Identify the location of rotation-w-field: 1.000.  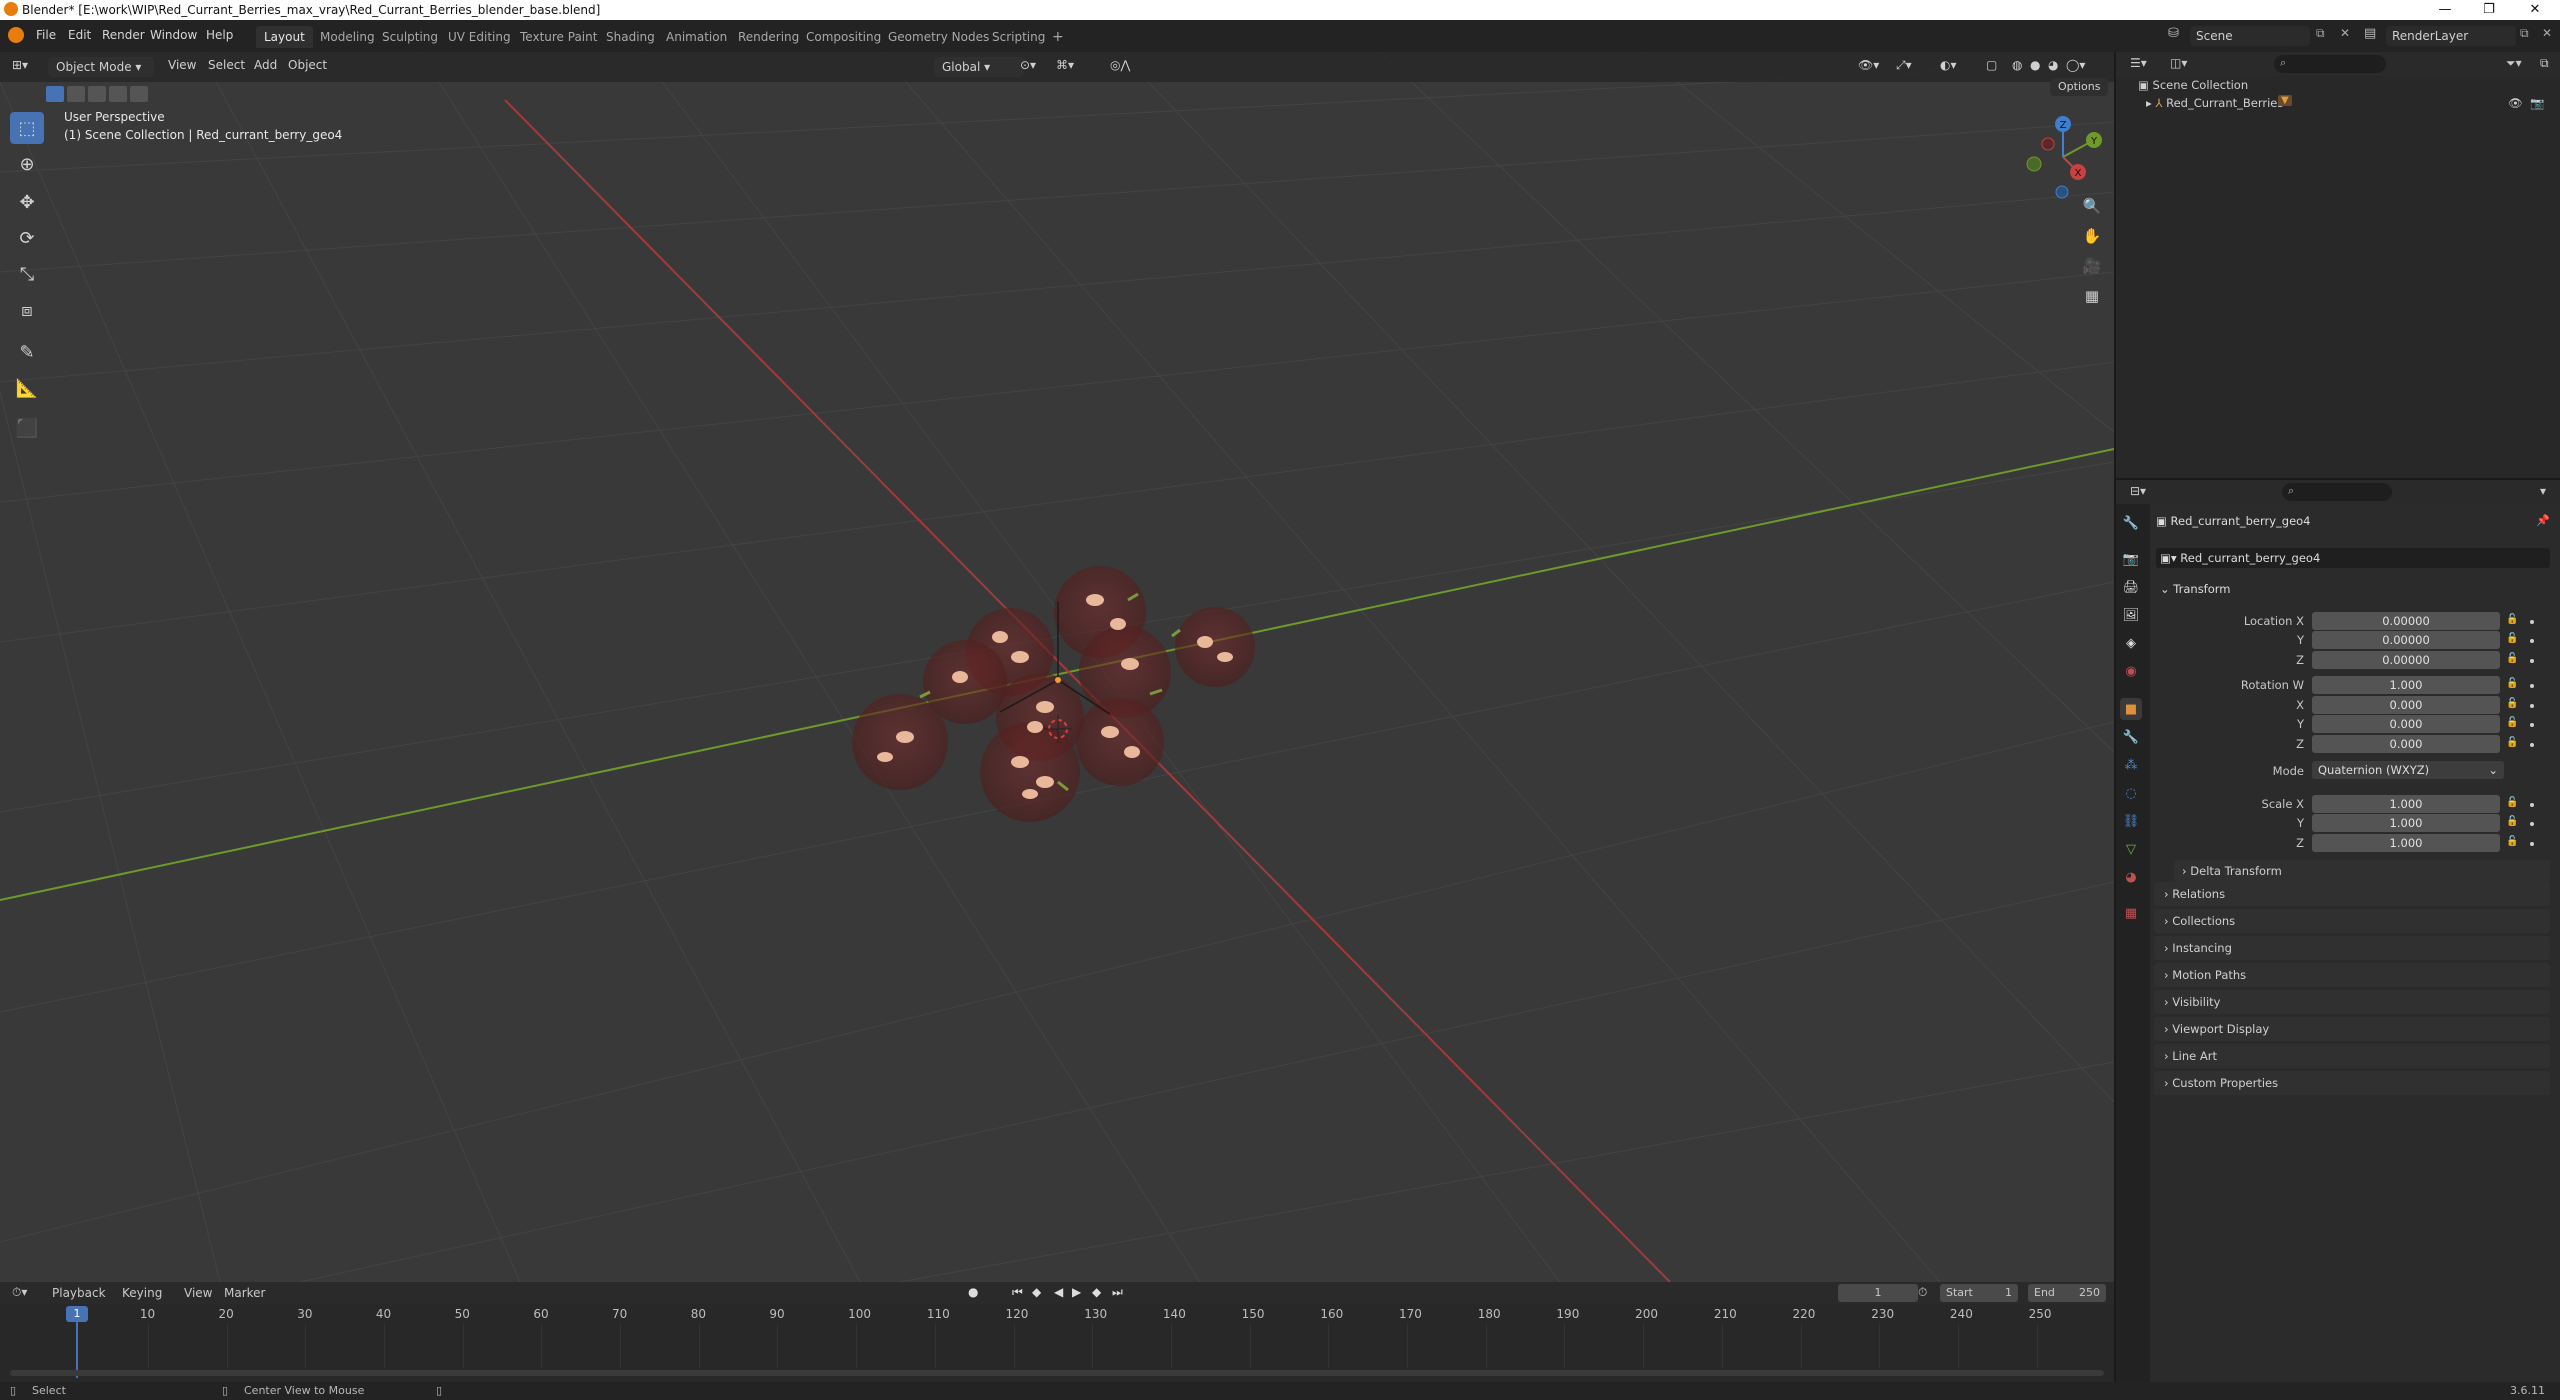
(2406, 685).